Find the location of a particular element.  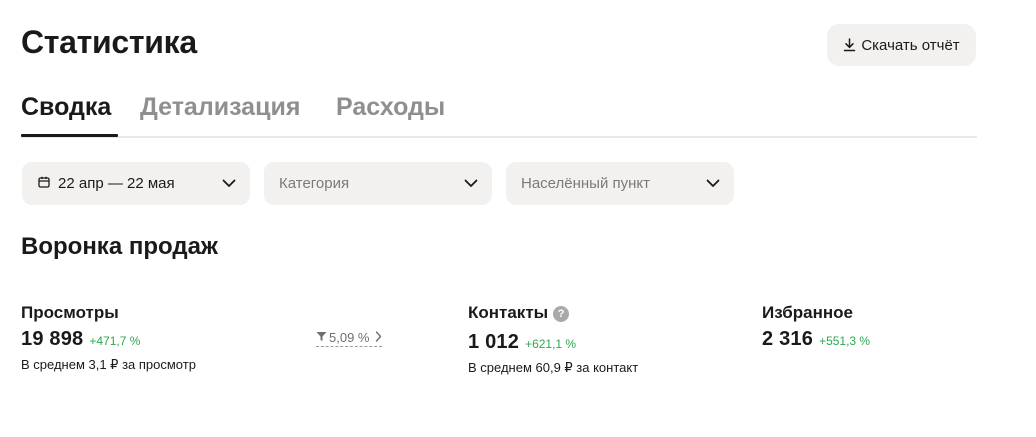

views-label: Просмотры is located at coordinates (70, 312).